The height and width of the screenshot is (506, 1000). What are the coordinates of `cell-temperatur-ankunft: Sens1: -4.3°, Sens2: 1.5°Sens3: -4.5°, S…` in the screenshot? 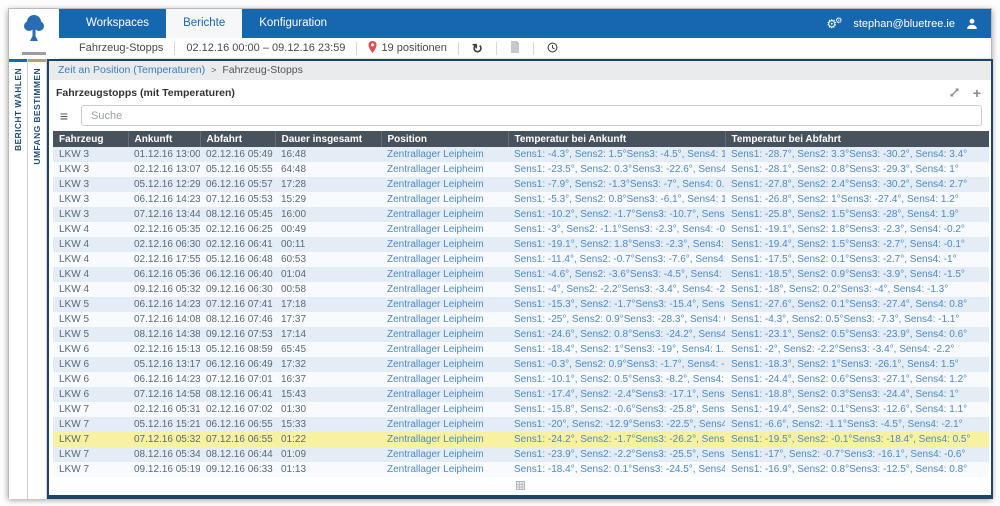 It's located at (619, 154).